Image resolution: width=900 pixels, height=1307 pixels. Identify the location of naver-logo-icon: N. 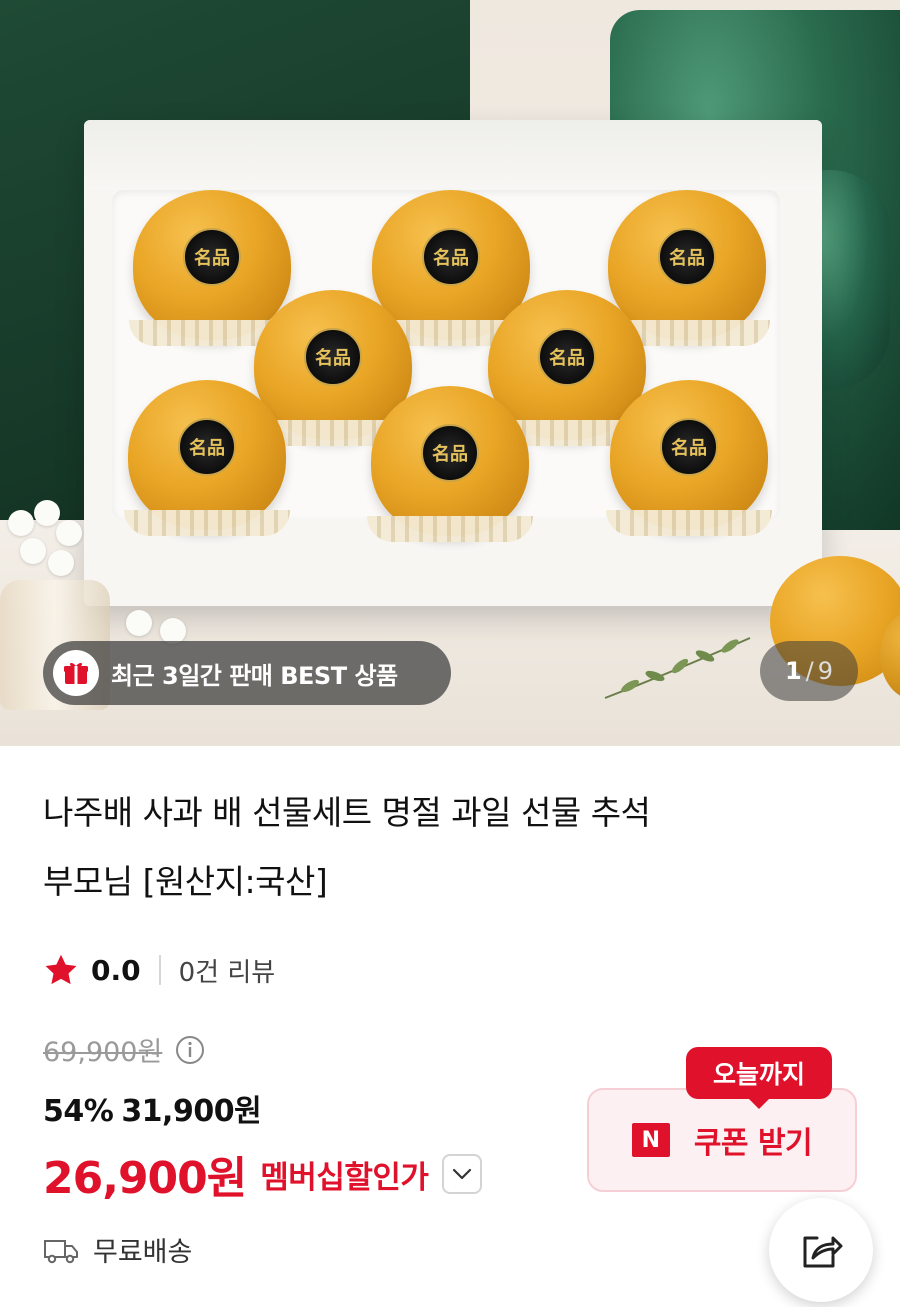
(650, 1140).